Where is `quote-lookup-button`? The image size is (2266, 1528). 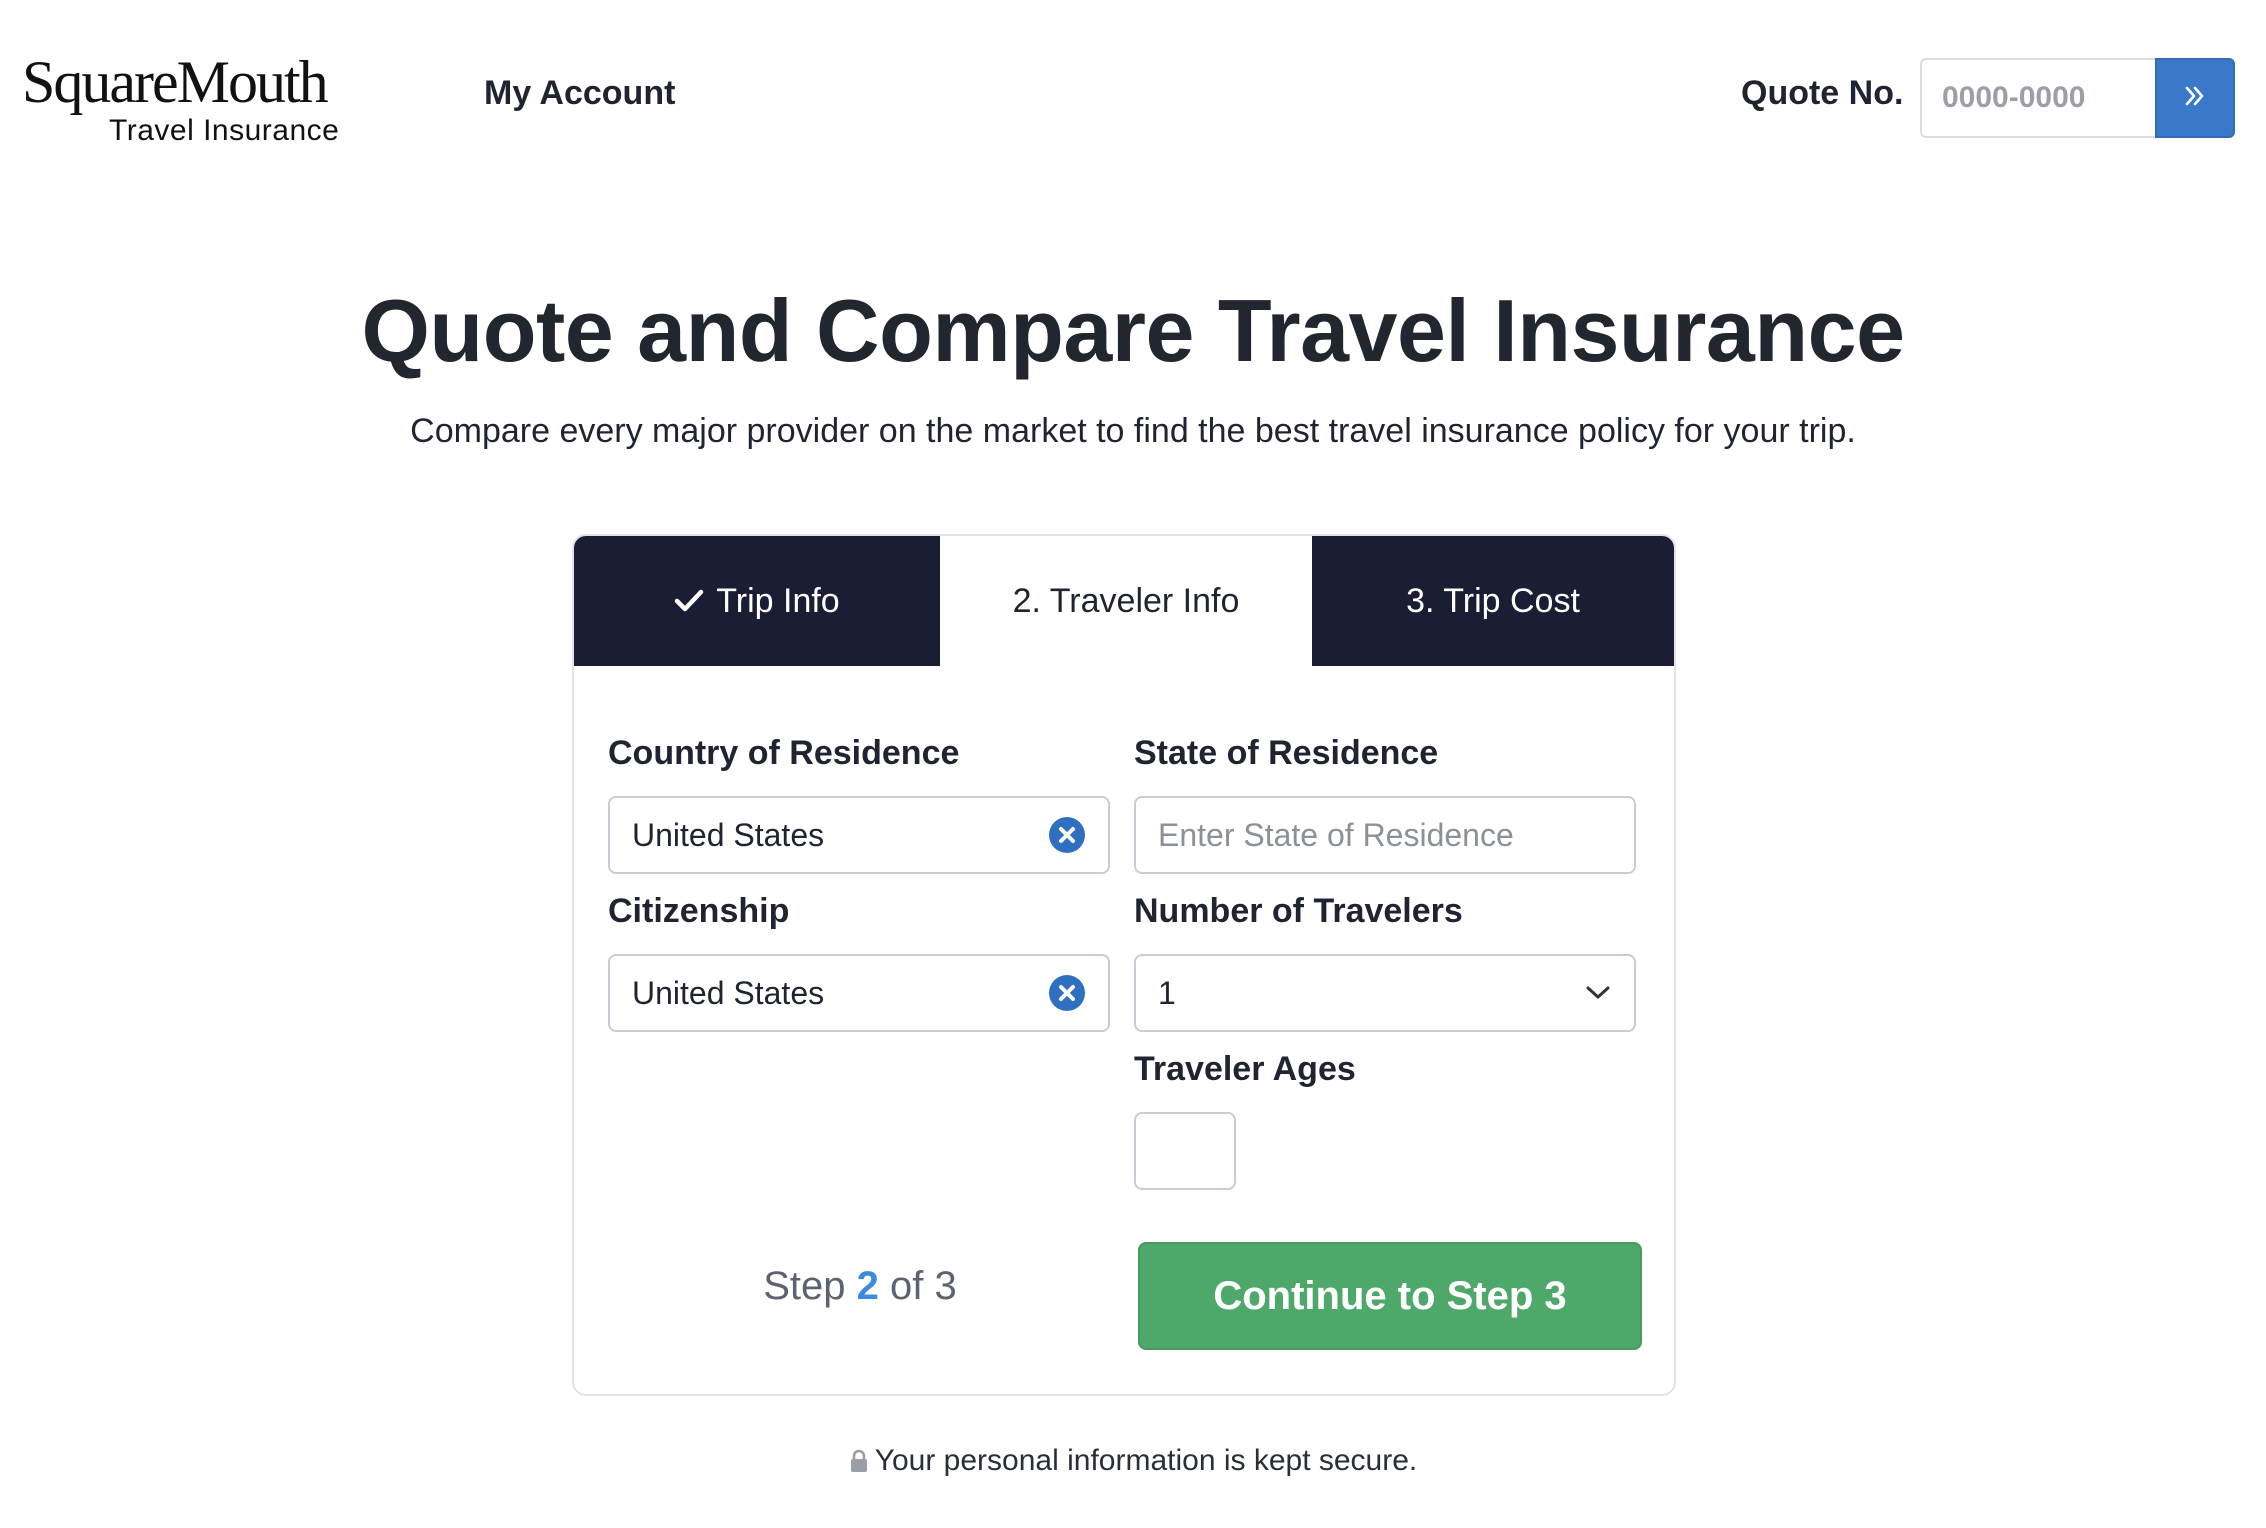
quote-lookup-button is located at coordinates (2195, 98).